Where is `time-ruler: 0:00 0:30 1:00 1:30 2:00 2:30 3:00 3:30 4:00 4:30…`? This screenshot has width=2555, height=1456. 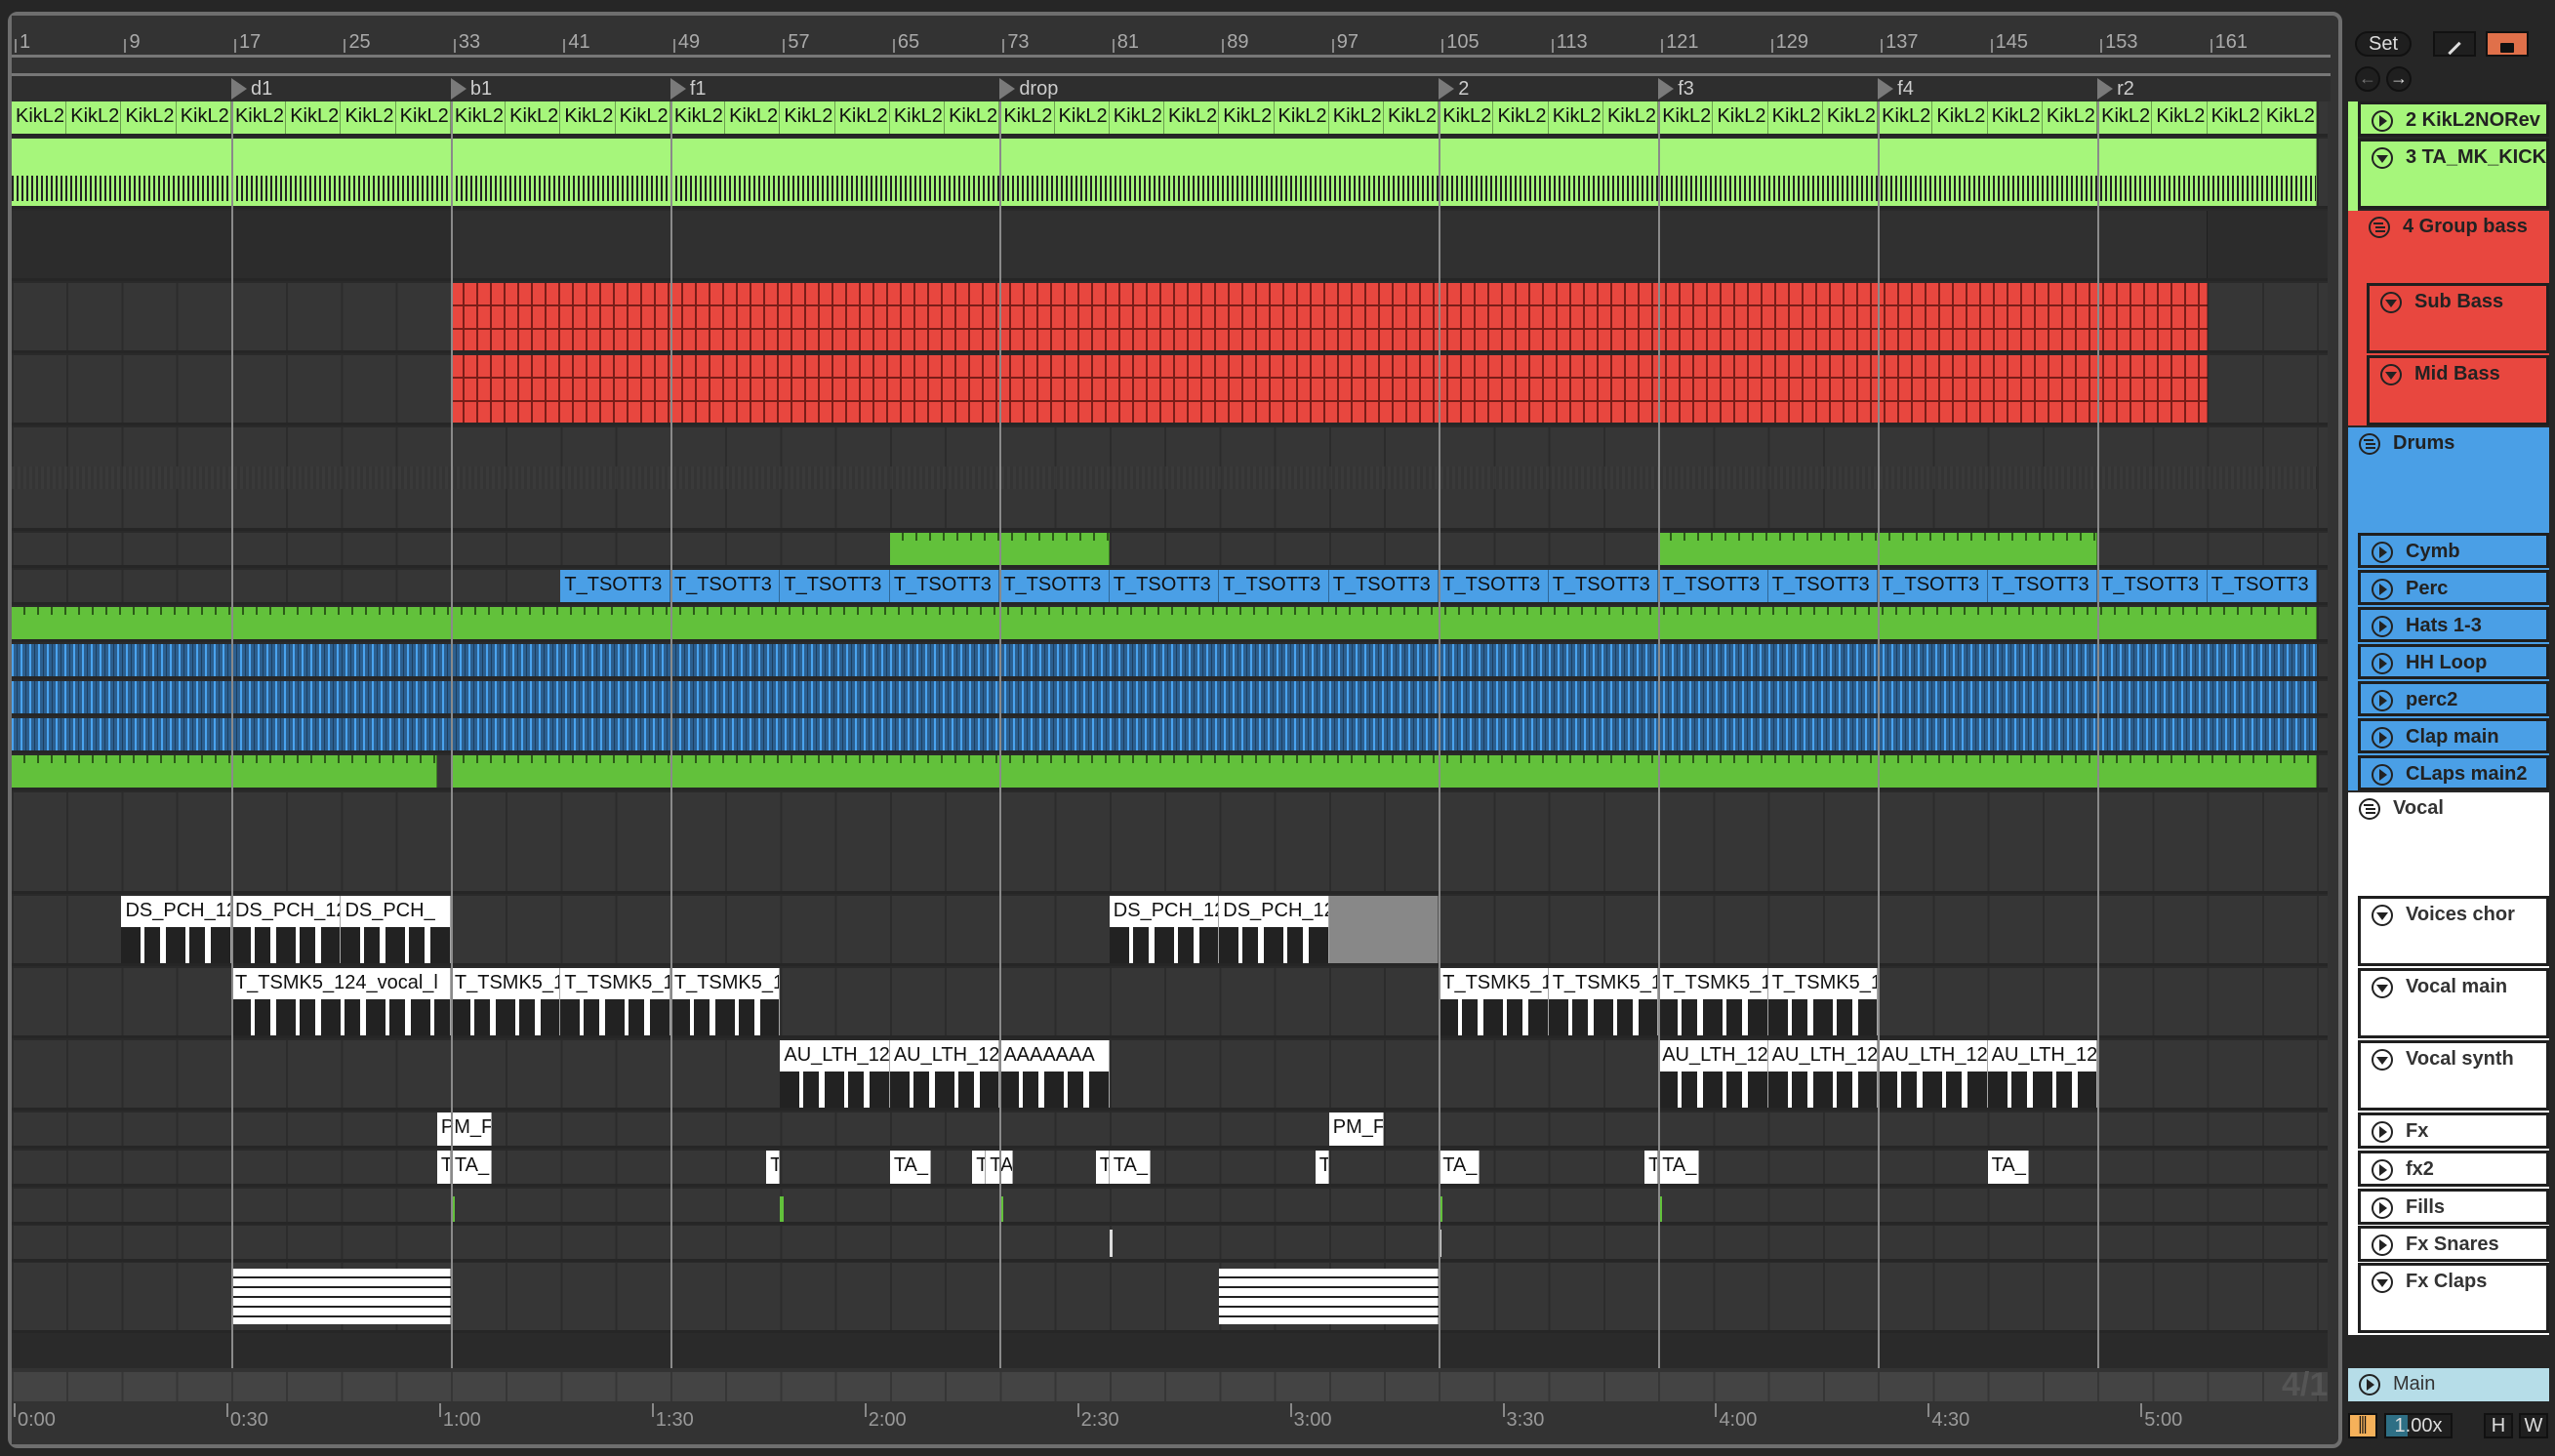 time-ruler: 0:00 0:30 1:00 1:30 2:00 2:30 3:00 3:30 4:00 4:30… is located at coordinates (1171, 1422).